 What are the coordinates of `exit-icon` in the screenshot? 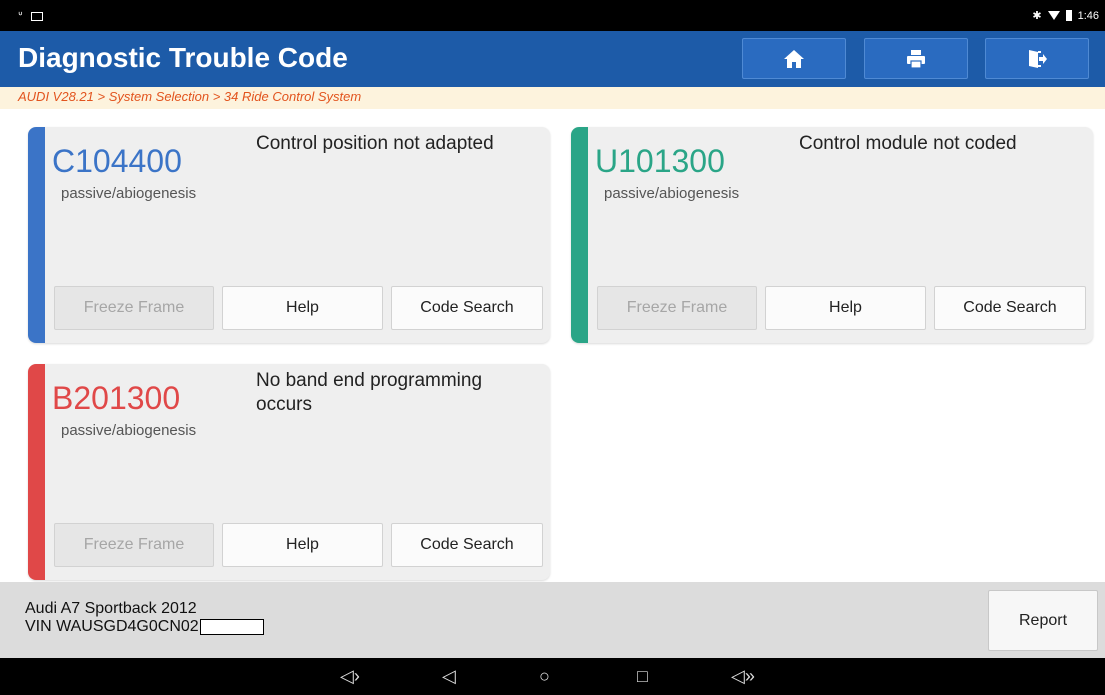 It's located at (1038, 58).